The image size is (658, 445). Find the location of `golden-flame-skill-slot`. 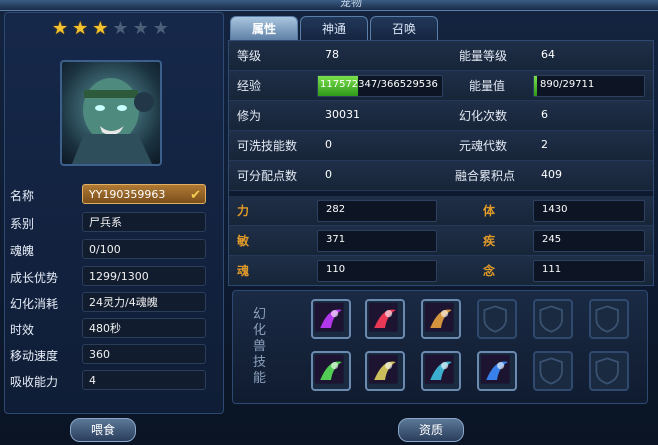

golden-flame-skill-slot is located at coordinates (441, 319).